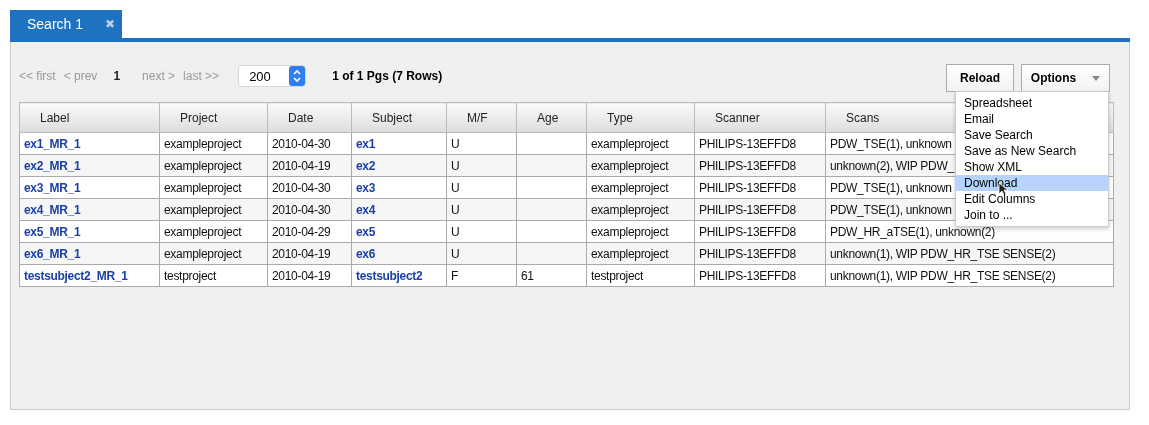  Describe the element at coordinates (912, 231) in the screenshot. I see `table-cell-text: PDW_HR_aTSE(1), unknown(2)` at that location.